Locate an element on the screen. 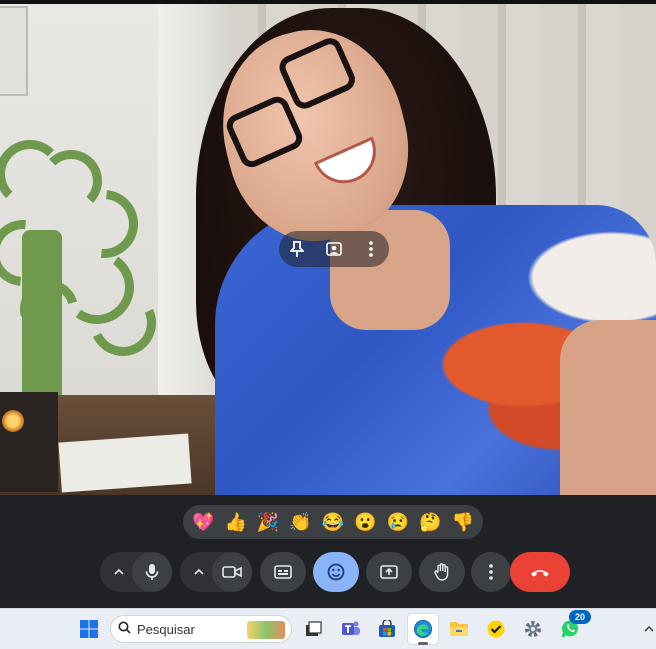 Image resolution: width=656 pixels, height=649 pixels. show-hidden-icons-chevron is located at coordinates (649, 628).